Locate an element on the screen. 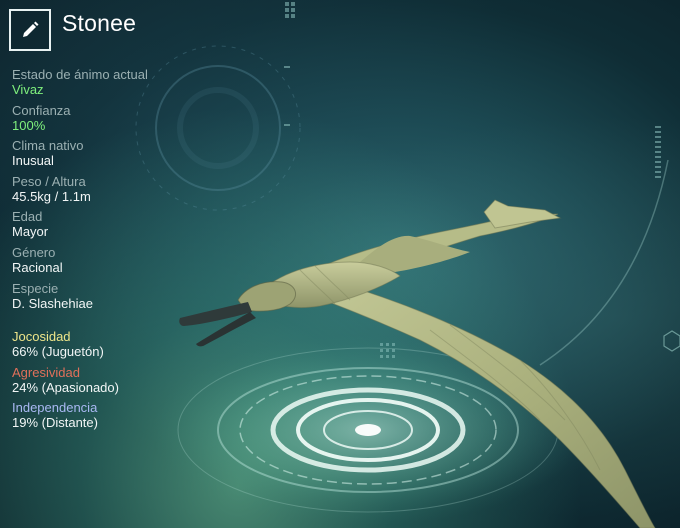 Image resolution: width=680 pixels, height=528 pixels. stat-value: 45.5kg / 1.1m is located at coordinates (51, 196).